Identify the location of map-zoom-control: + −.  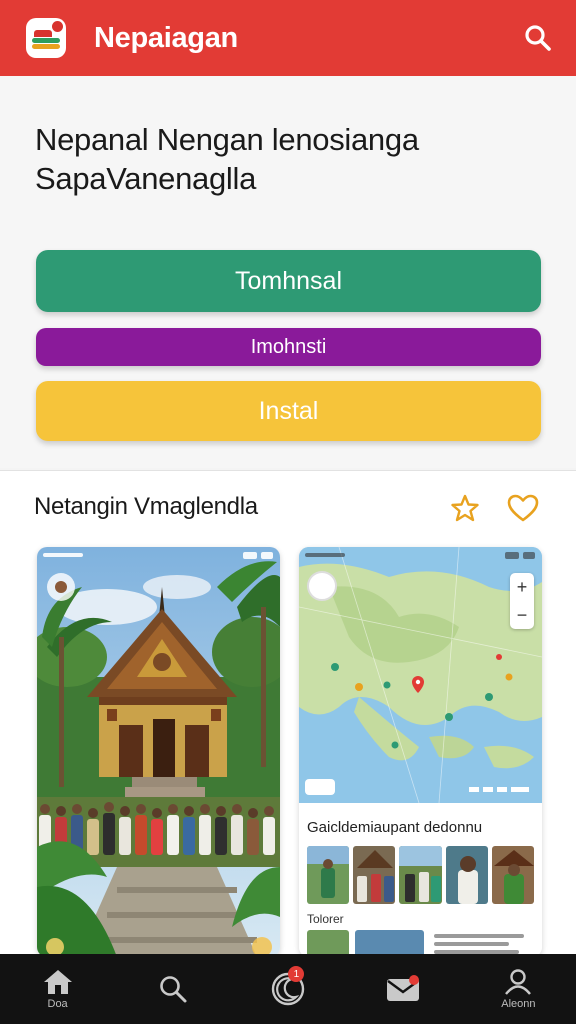
(522, 601).